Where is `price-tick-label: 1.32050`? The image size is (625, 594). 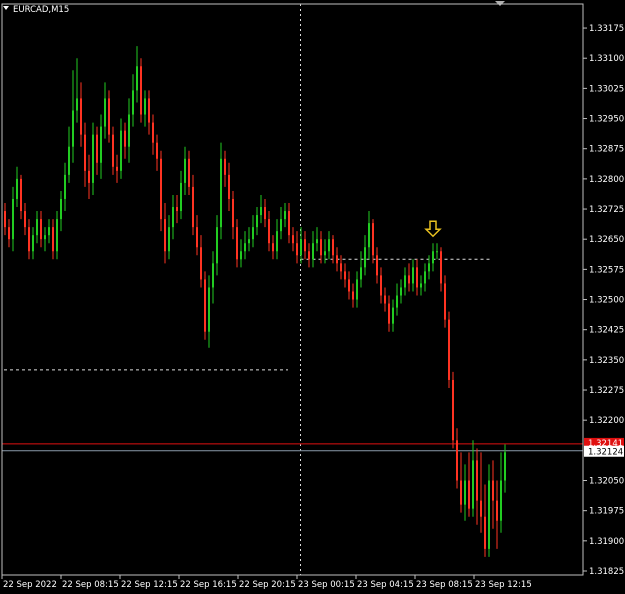 price-tick-label: 1.32050 is located at coordinates (606, 482).